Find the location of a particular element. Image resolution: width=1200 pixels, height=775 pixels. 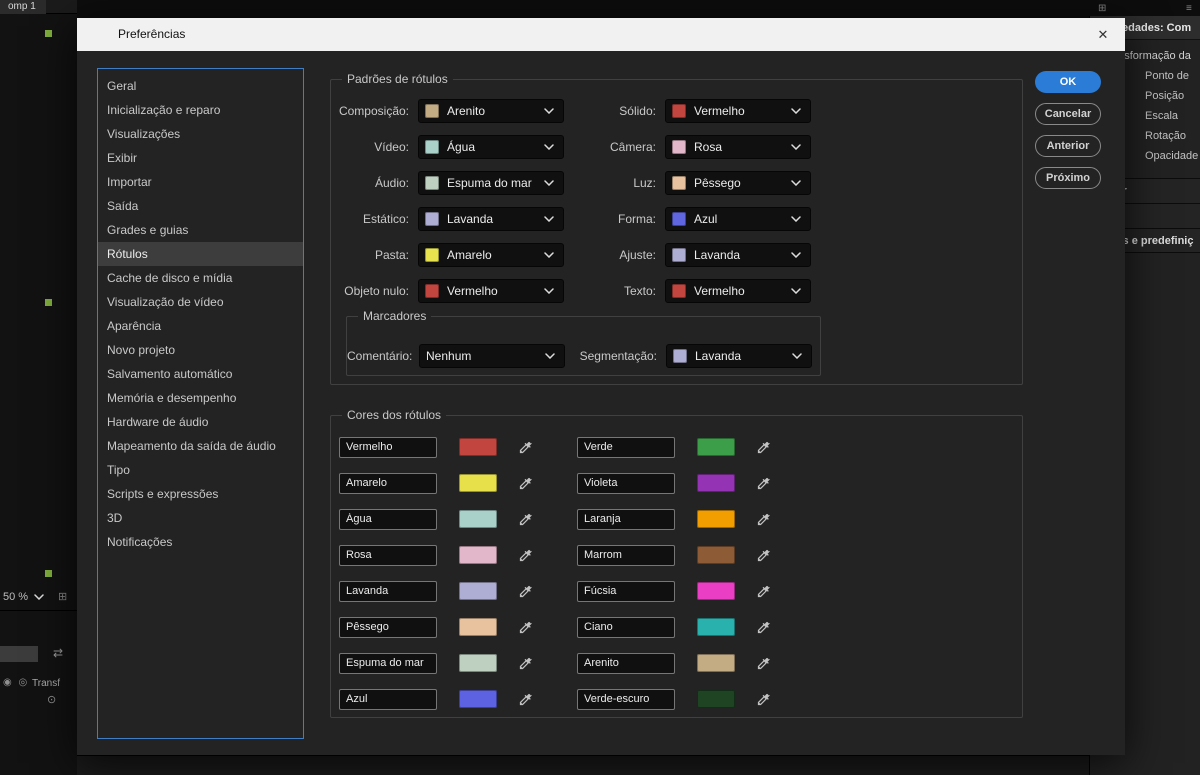

sidebar-item-saida: Saída is located at coordinates (200, 206).